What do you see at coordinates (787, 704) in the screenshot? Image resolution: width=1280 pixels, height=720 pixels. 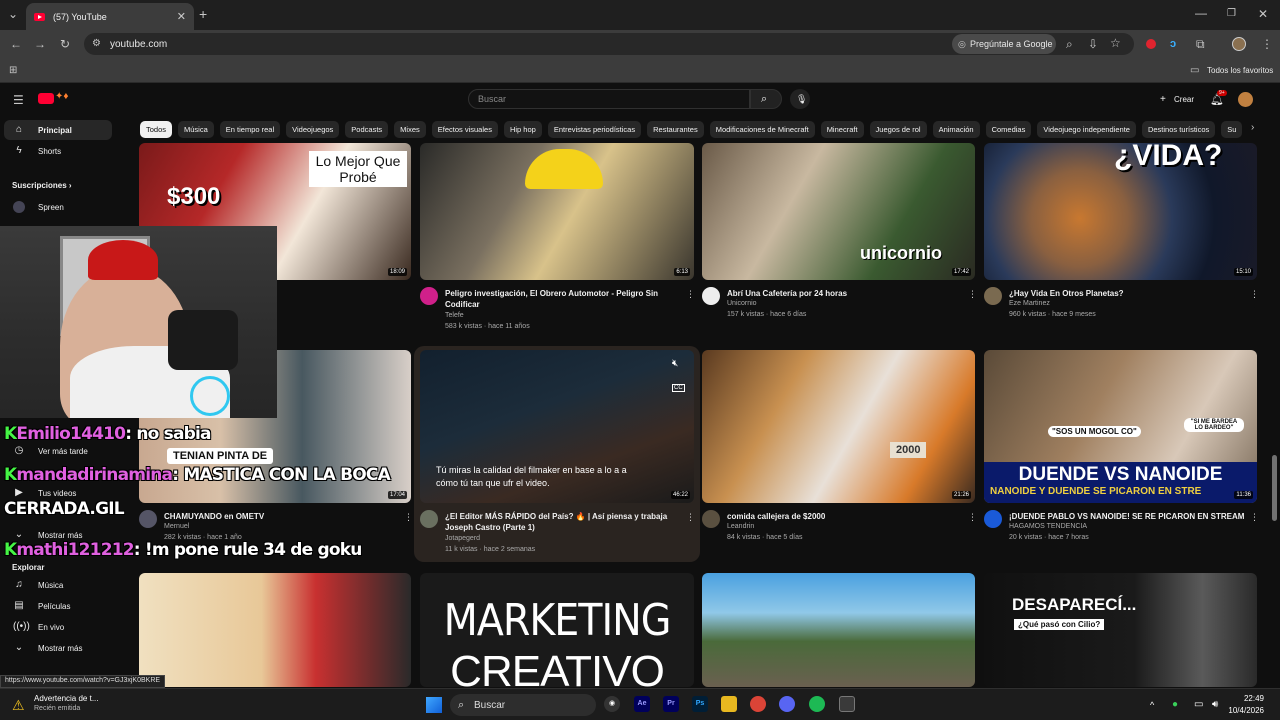 I see `discord-icon` at bounding box center [787, 704].